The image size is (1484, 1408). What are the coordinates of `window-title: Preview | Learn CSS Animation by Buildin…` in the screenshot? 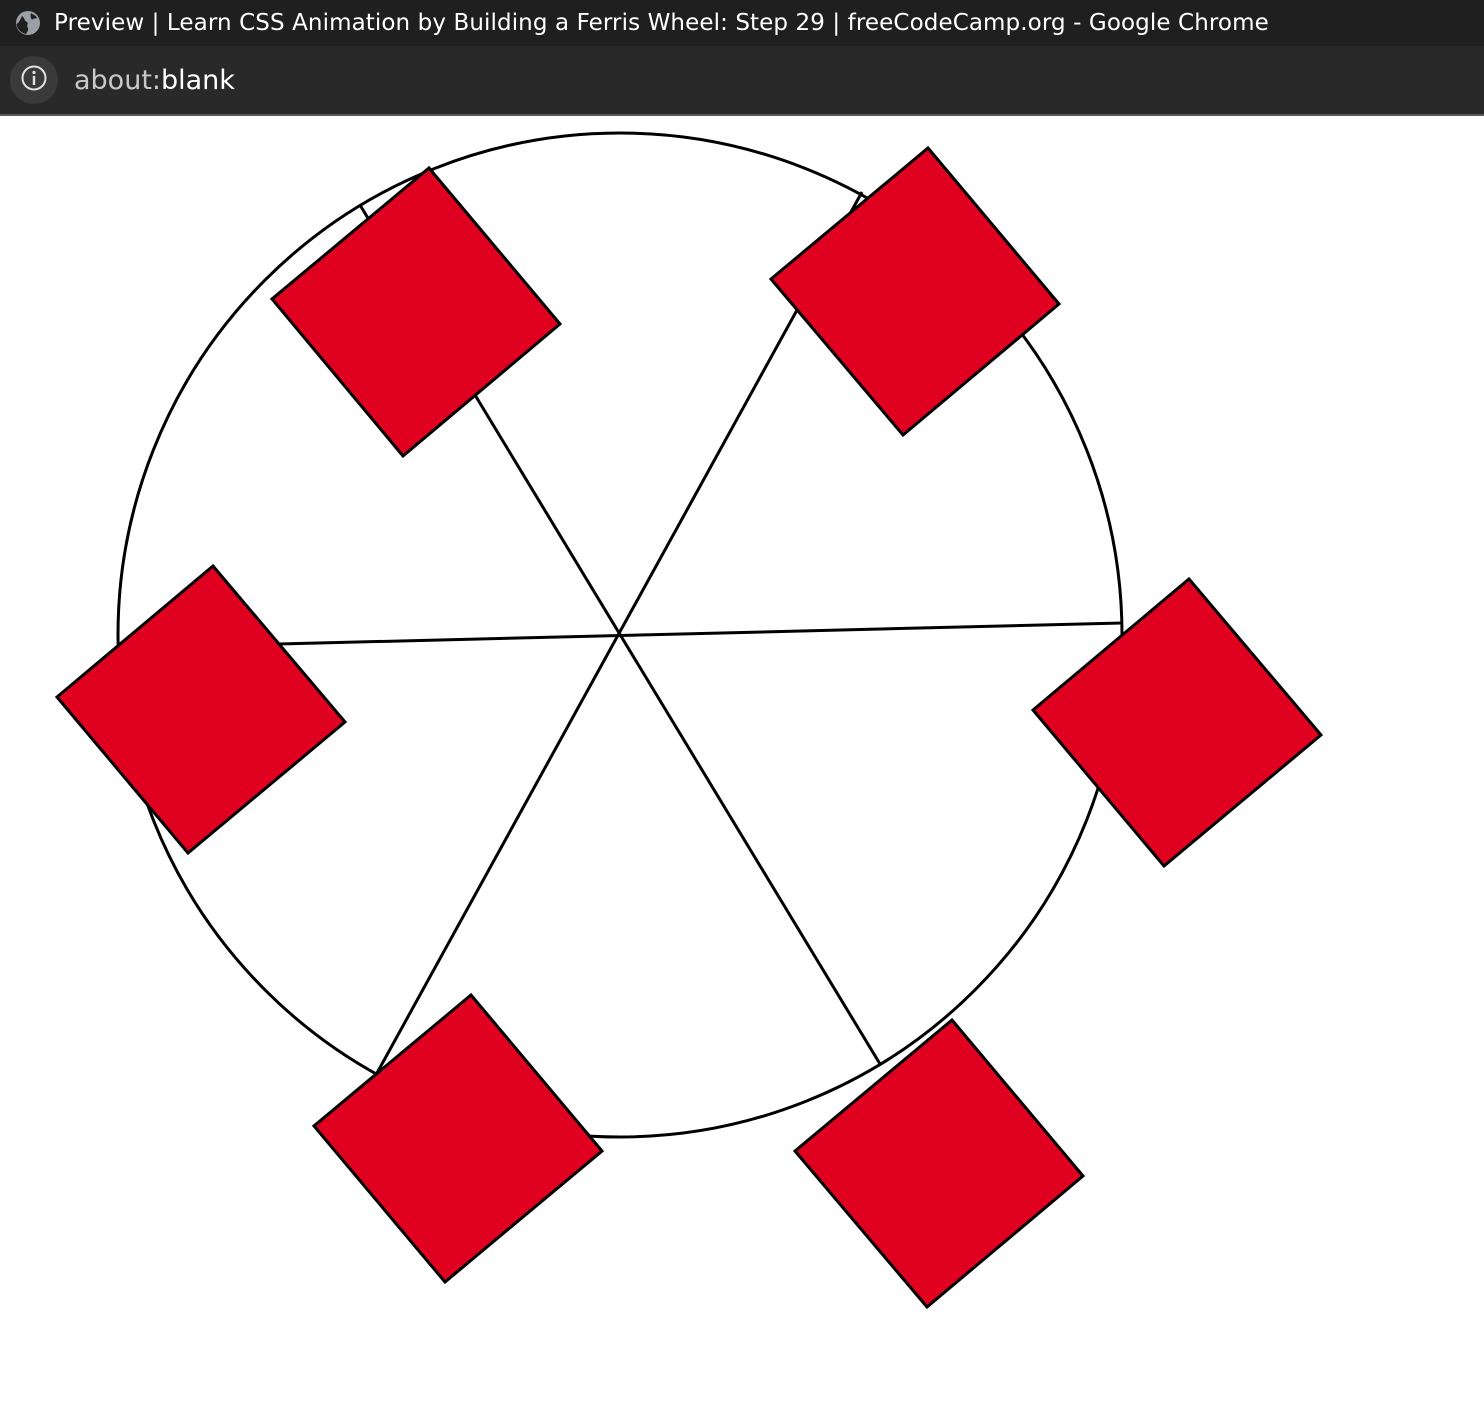 It's located at (661, 23).